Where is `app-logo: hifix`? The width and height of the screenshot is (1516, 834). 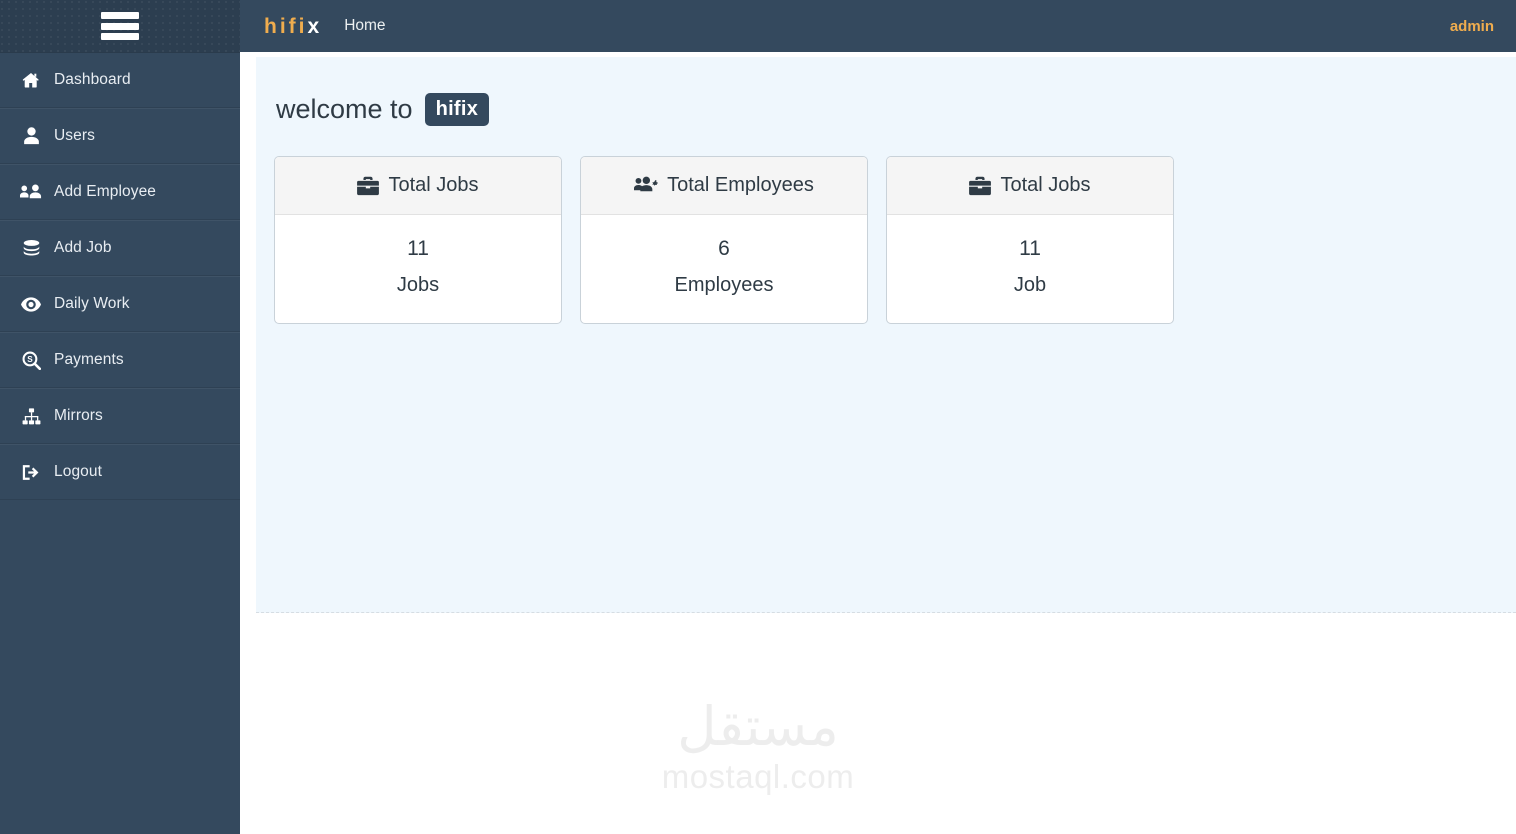
app-logo: hifix is located at coordinates (293, 26).